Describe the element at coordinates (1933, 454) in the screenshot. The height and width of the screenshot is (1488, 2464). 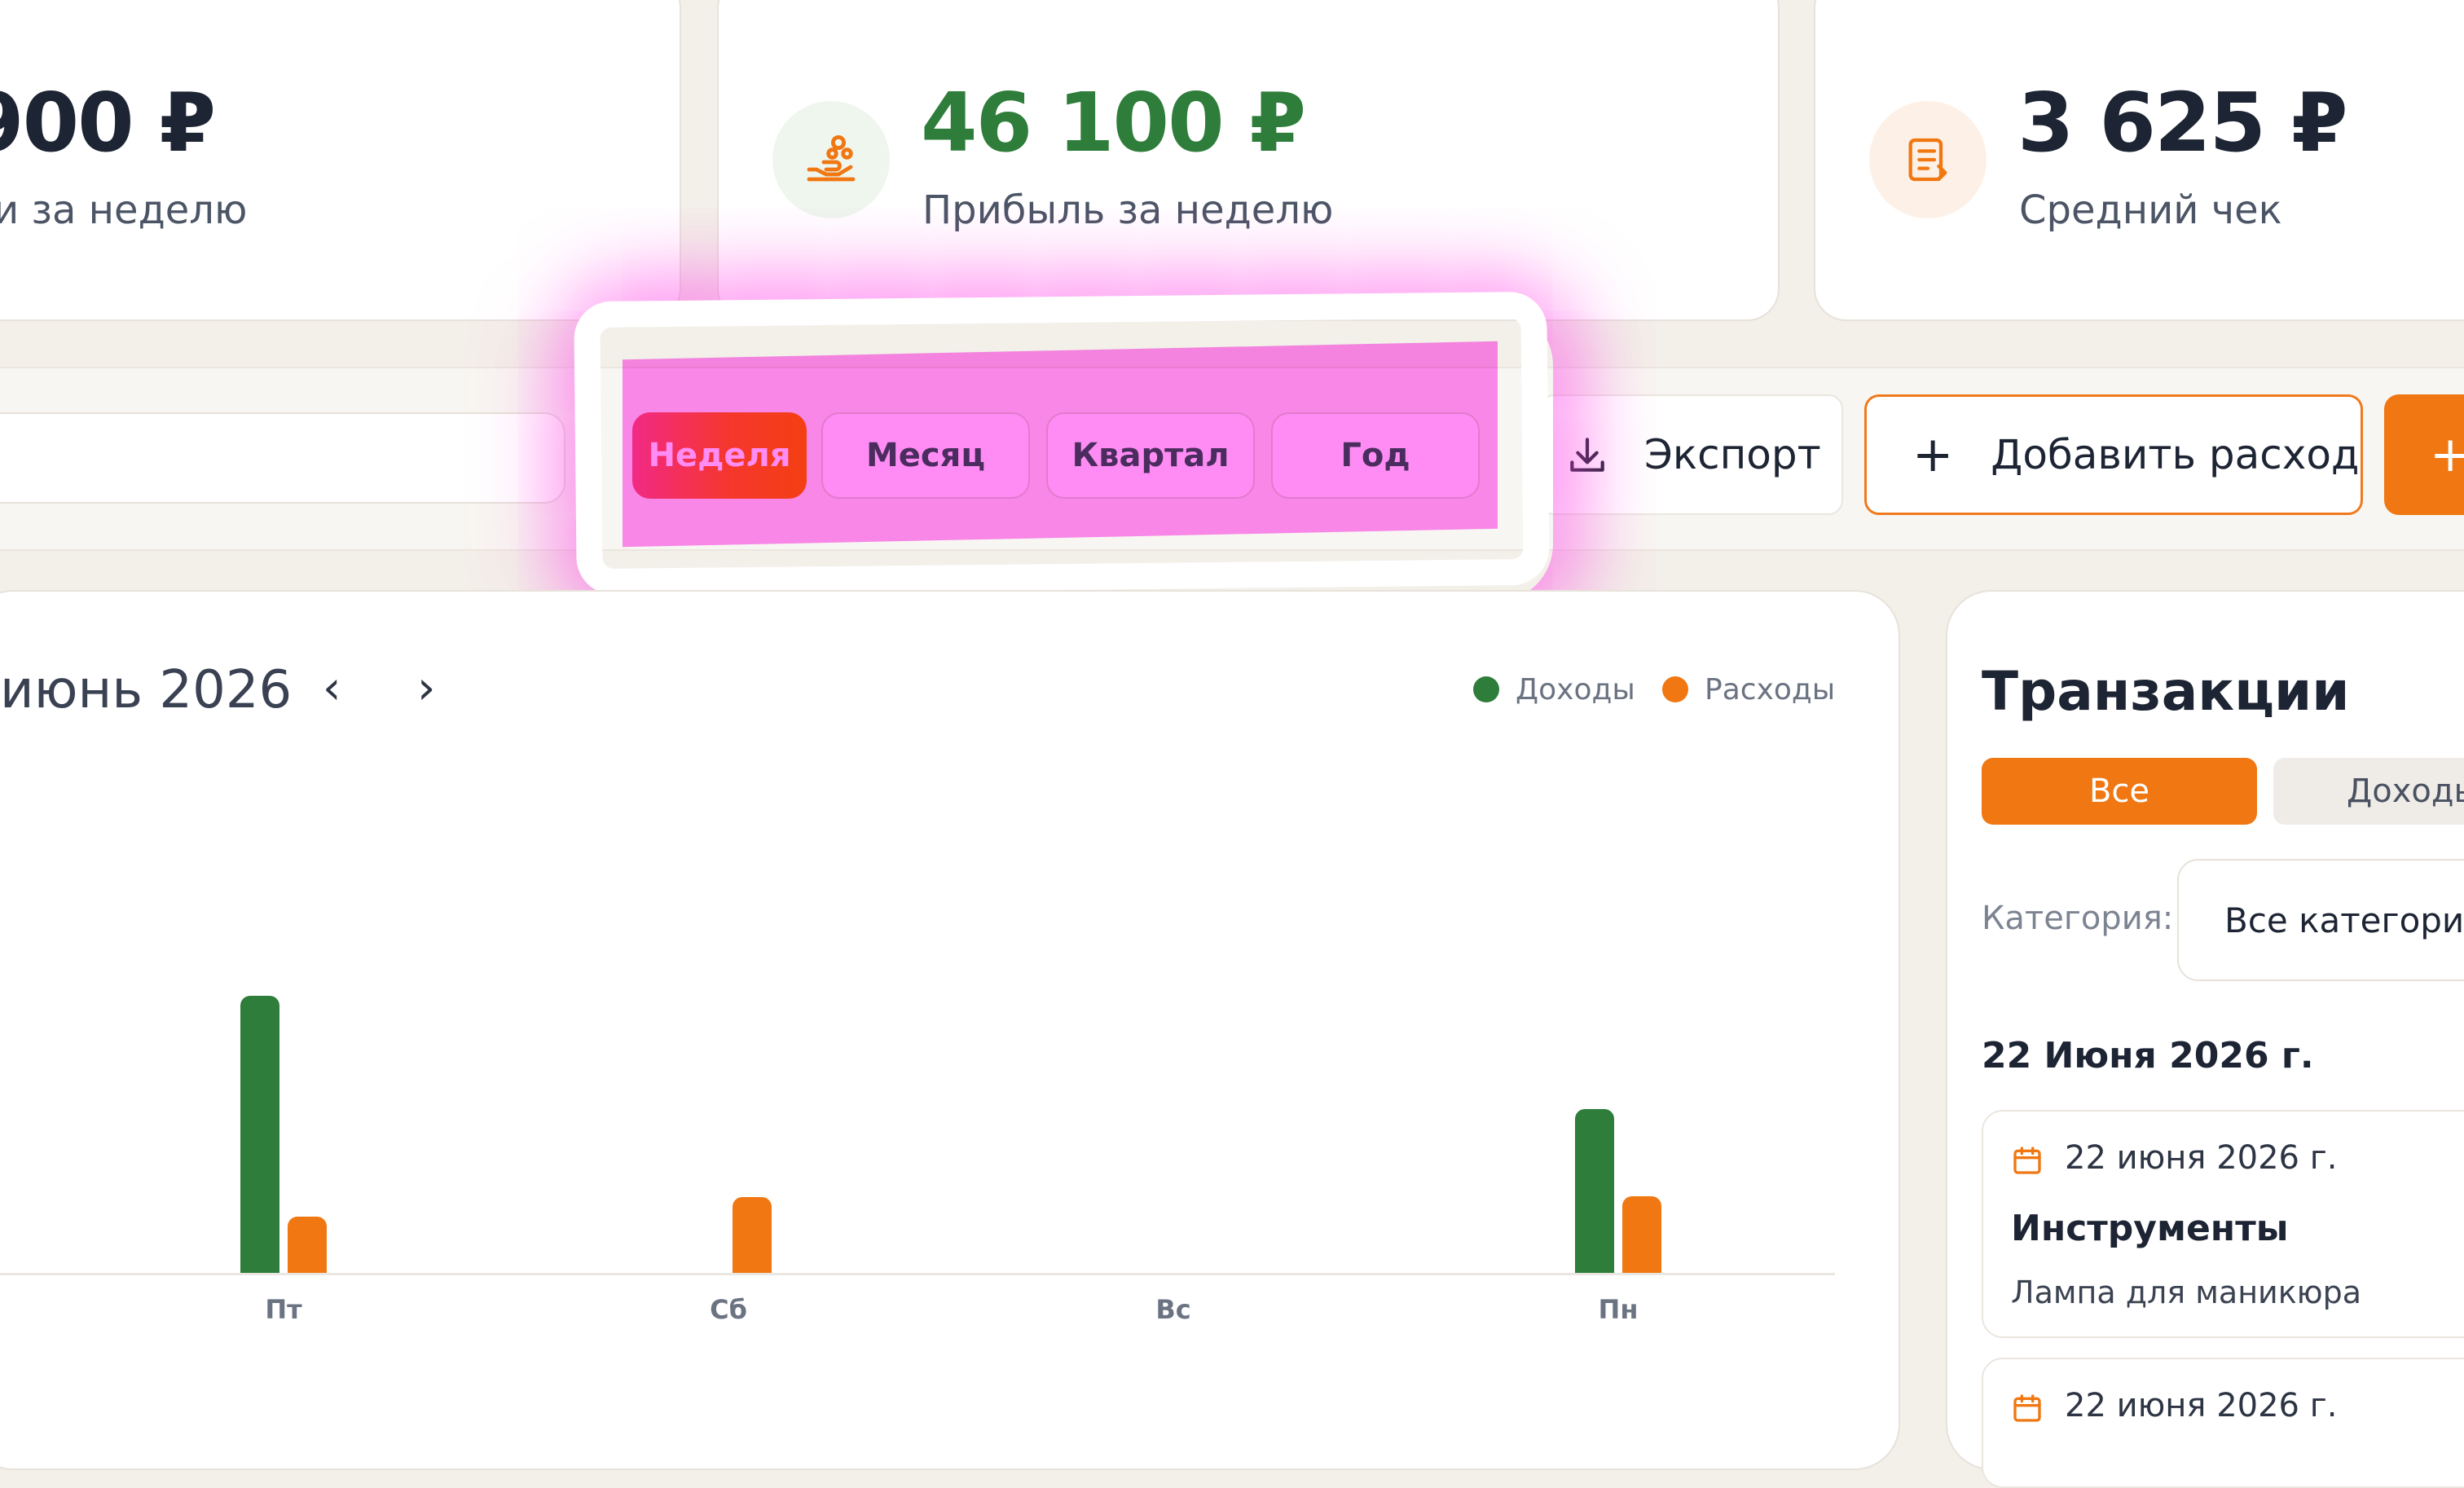
I see `plus-icon: +` at that location.